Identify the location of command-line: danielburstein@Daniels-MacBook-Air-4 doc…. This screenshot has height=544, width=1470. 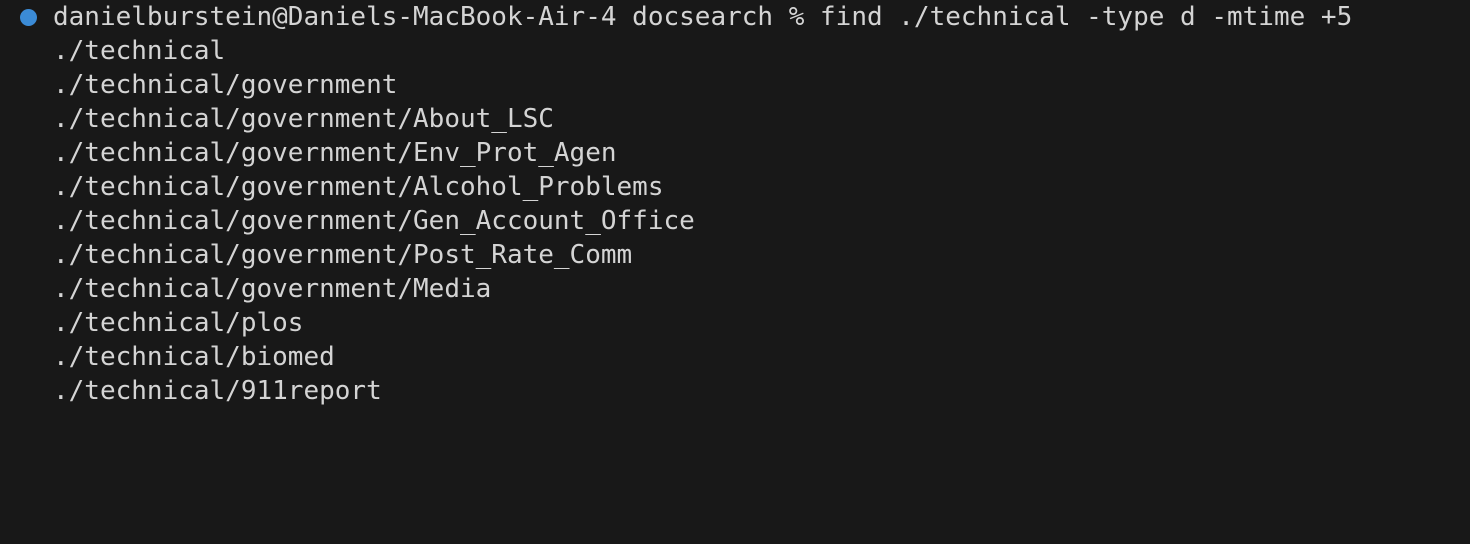
(702, 17).